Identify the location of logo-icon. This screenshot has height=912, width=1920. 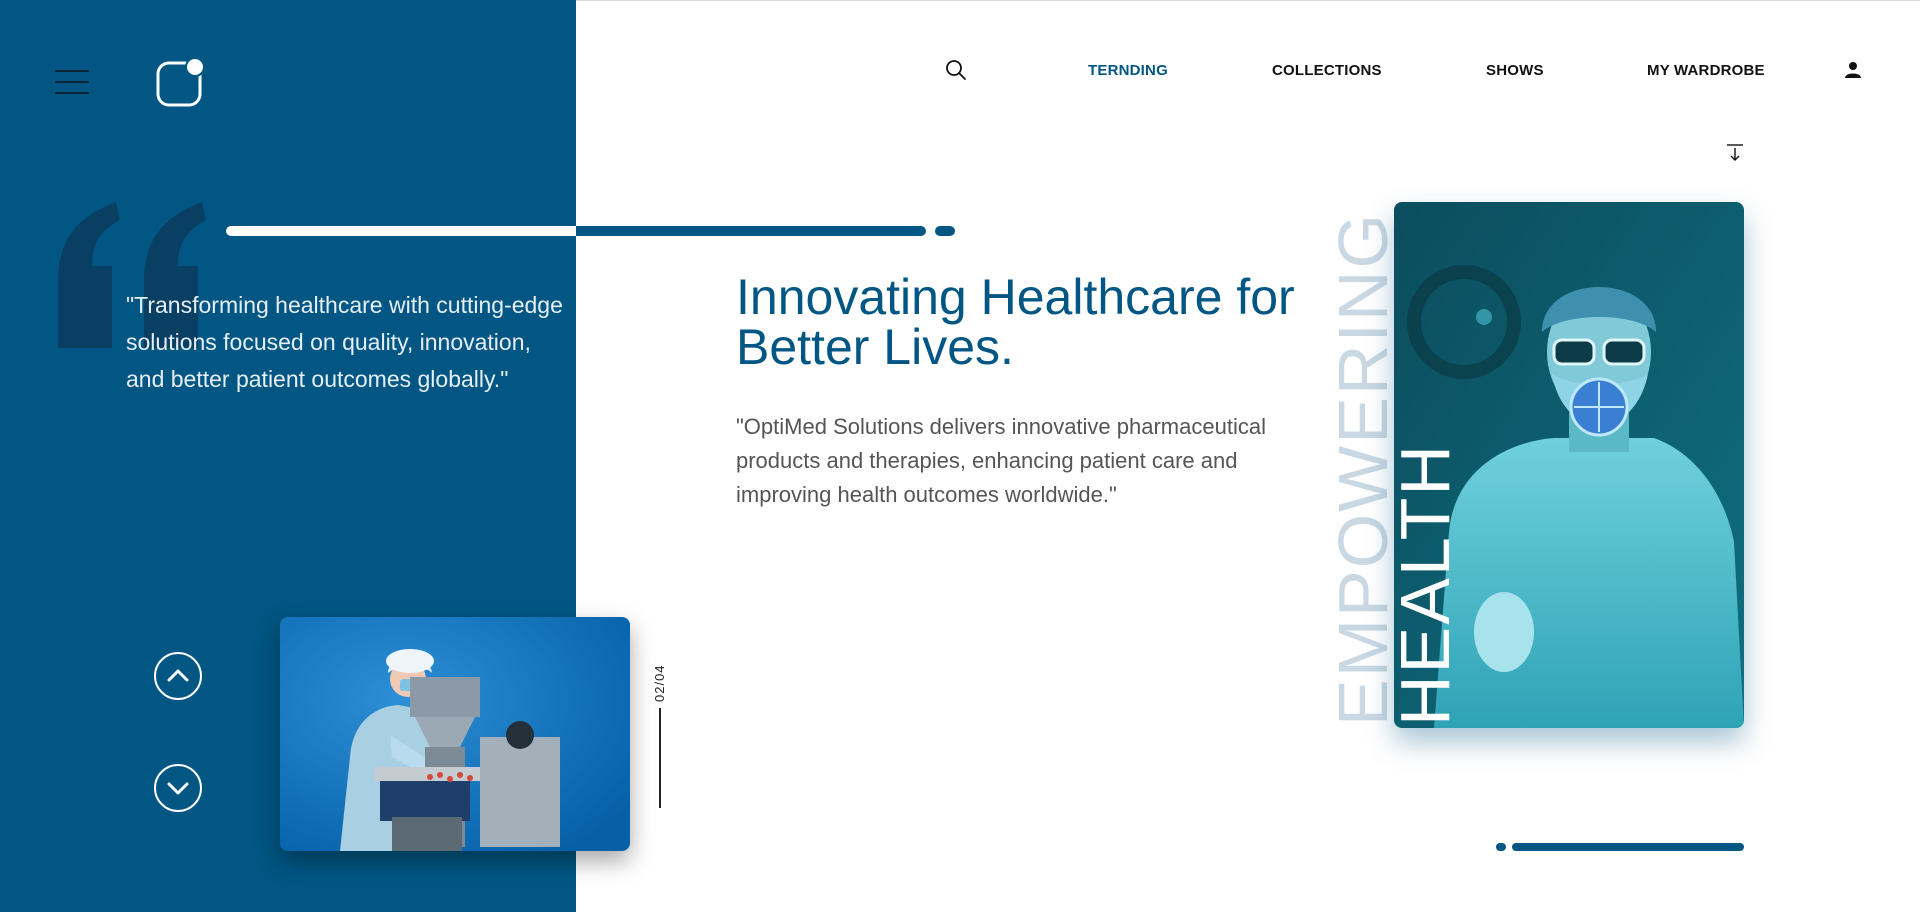
(180, 82).